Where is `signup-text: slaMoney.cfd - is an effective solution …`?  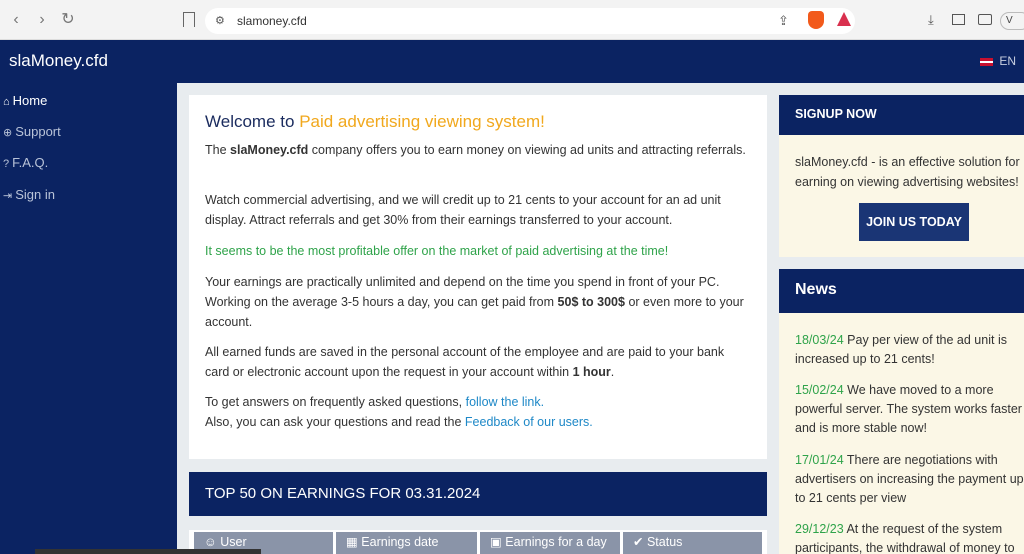 signup-text: slaMoney.cfd - is an effective solution … is located at coordinates (907, 172).